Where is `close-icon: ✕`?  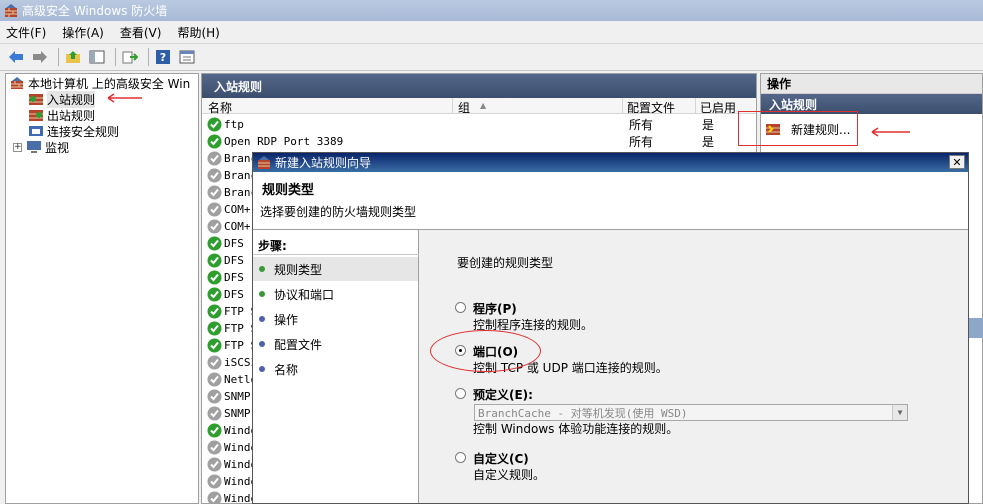 close-icon: ✕ is located at coordinates (957, 162).